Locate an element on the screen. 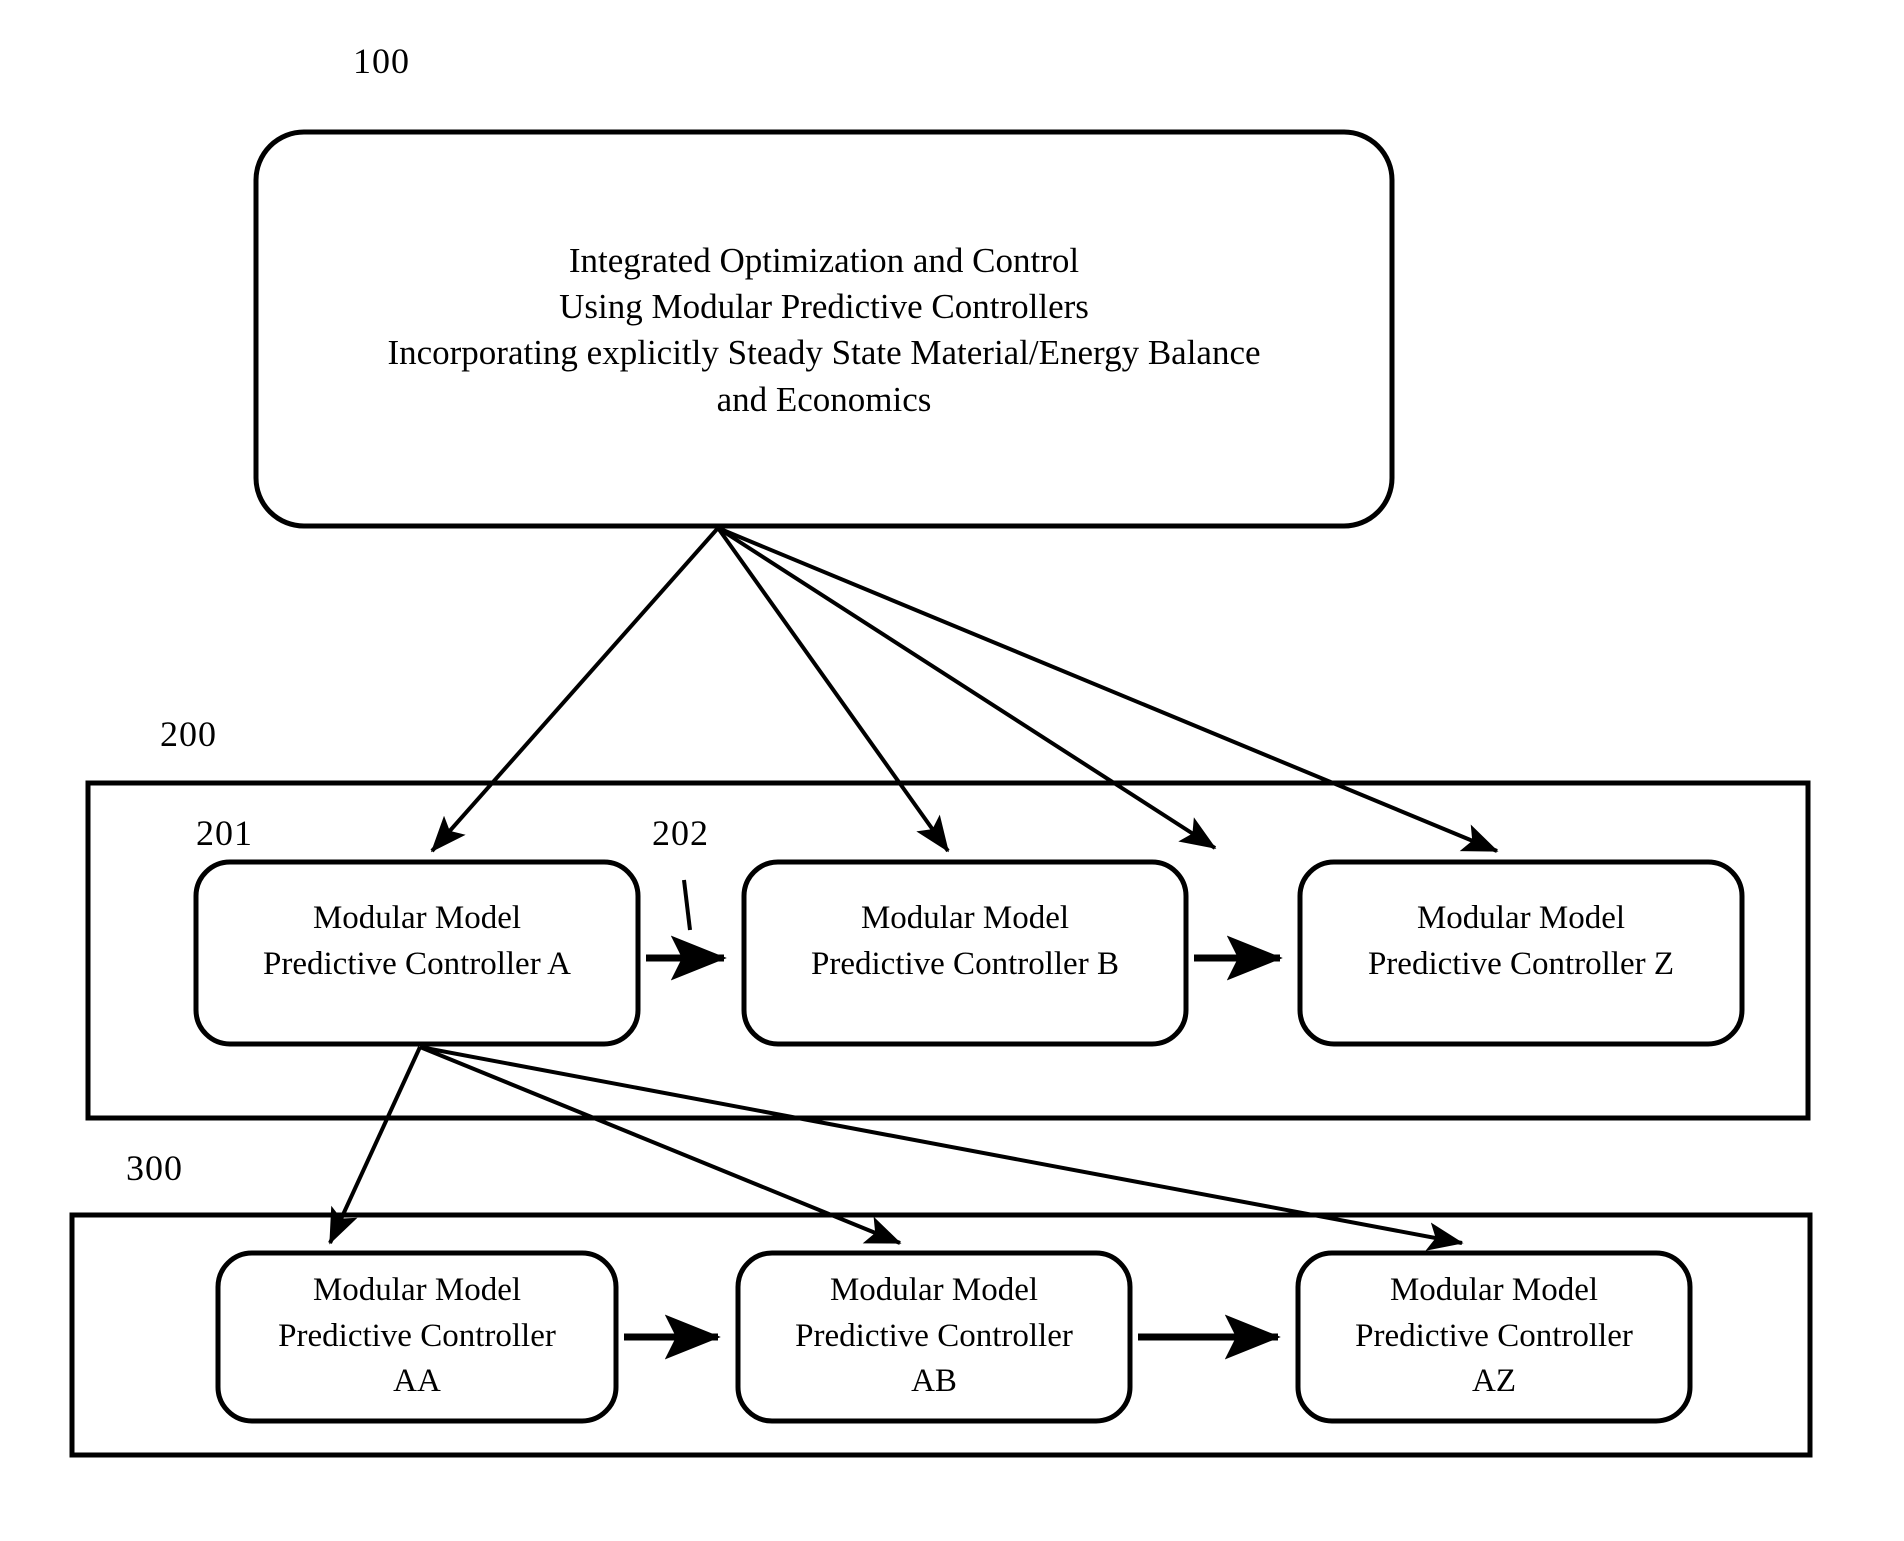  arrow-a-to-aa is located at coordinates (375, 1145).